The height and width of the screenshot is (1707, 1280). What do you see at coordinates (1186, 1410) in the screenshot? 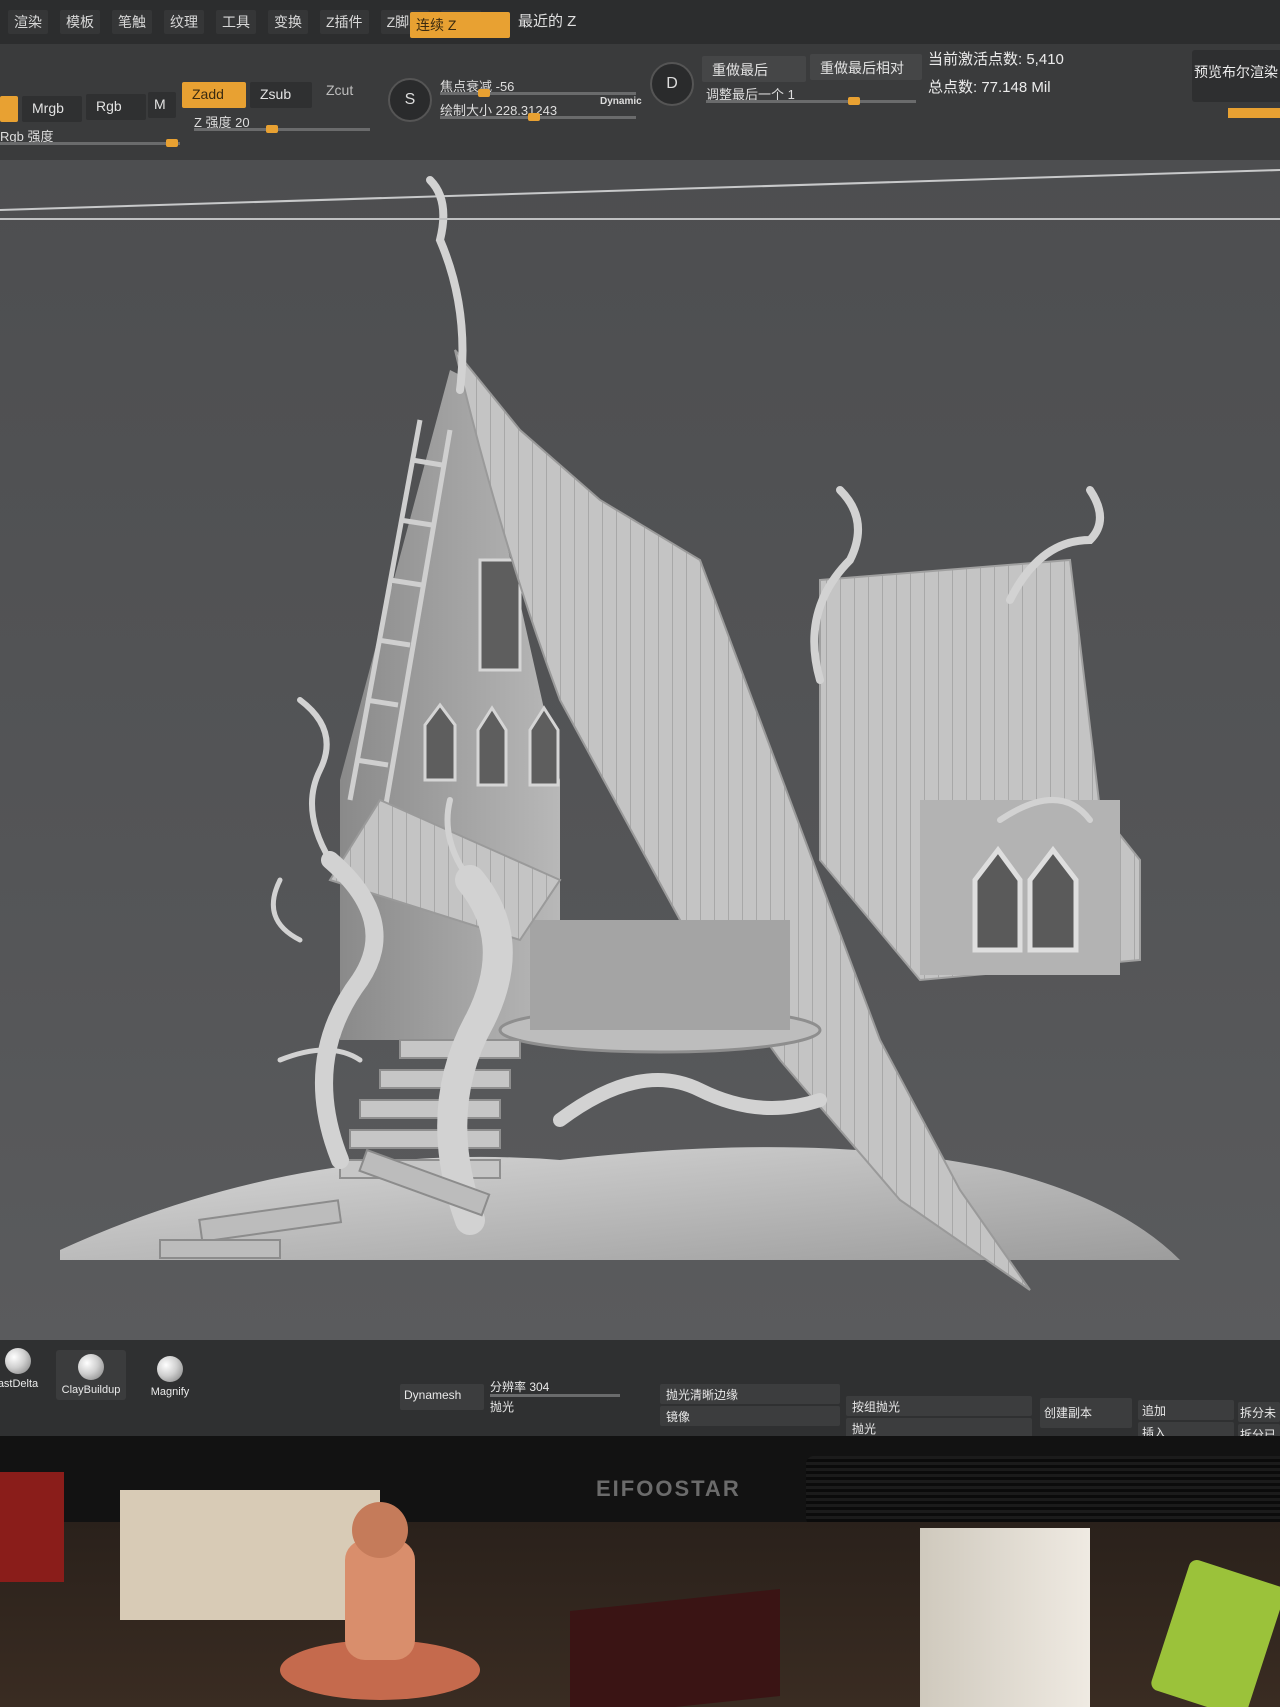
I see `append-button: 追加` at bounding box center [1186, 1410].